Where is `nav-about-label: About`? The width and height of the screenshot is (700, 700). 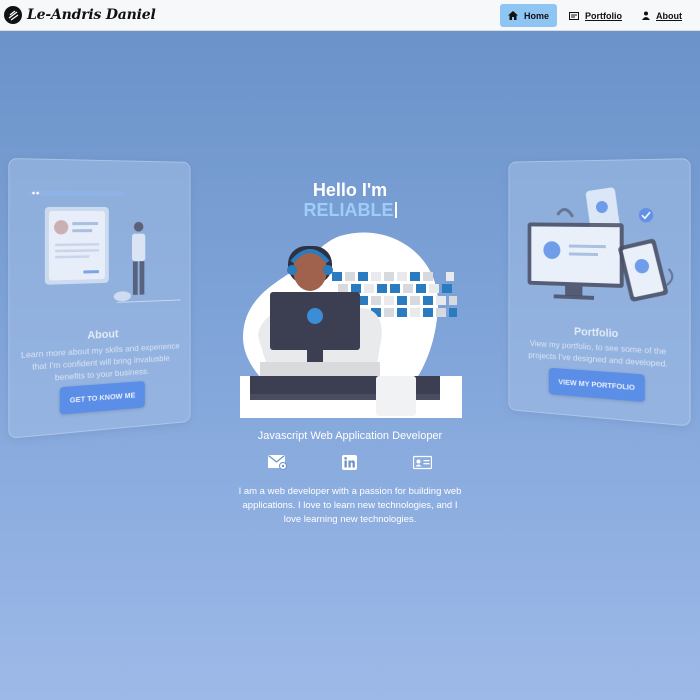
nav-about-label: About is located at coordinates (669, 15).